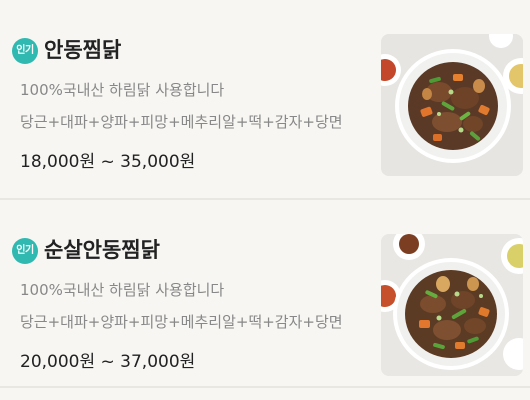 The width and height of the screenshot is (530, 400). I want to click on menu-item-price: 20,000원 ~ 37,000원, so click(108, 362).